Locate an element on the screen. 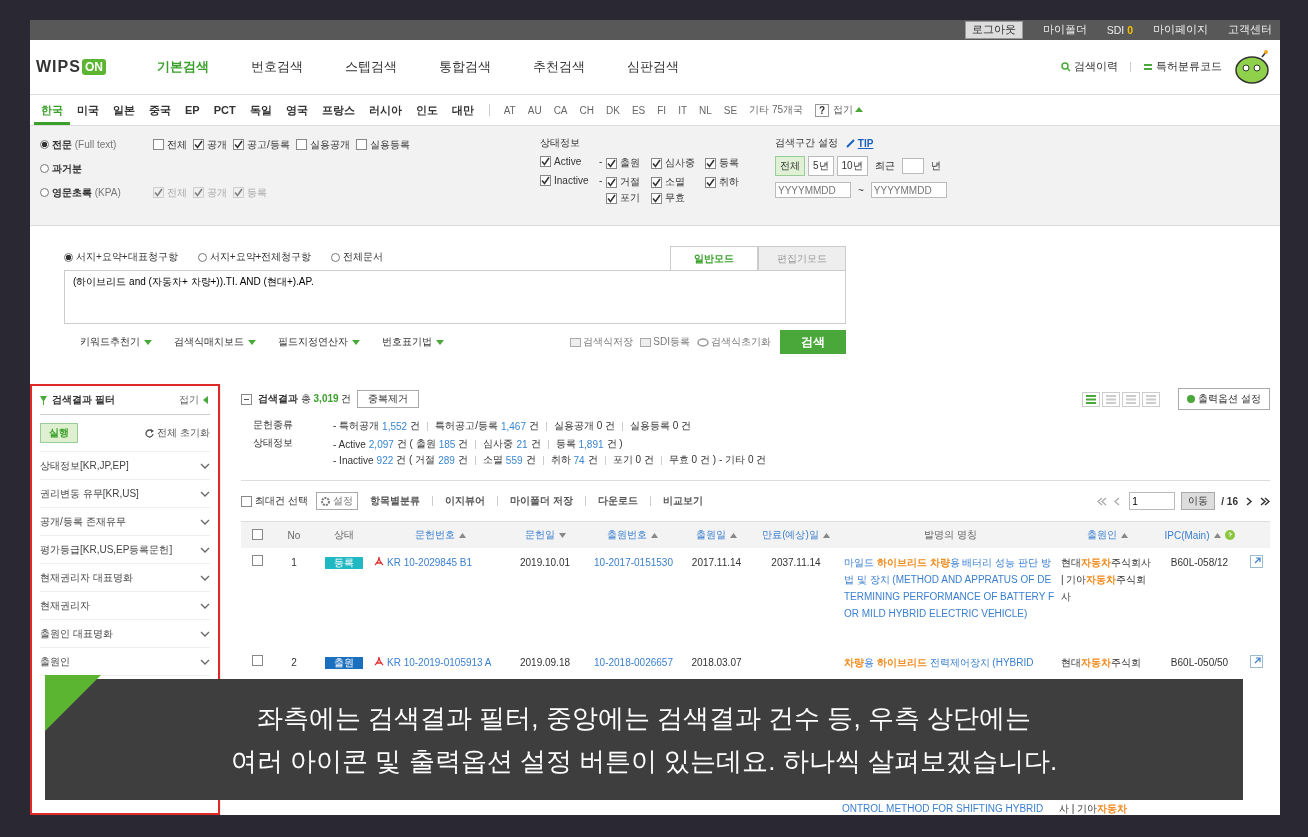 This screenshot has width=1308, height=837. period-button: 10년 is located at coordinates (852, 166).